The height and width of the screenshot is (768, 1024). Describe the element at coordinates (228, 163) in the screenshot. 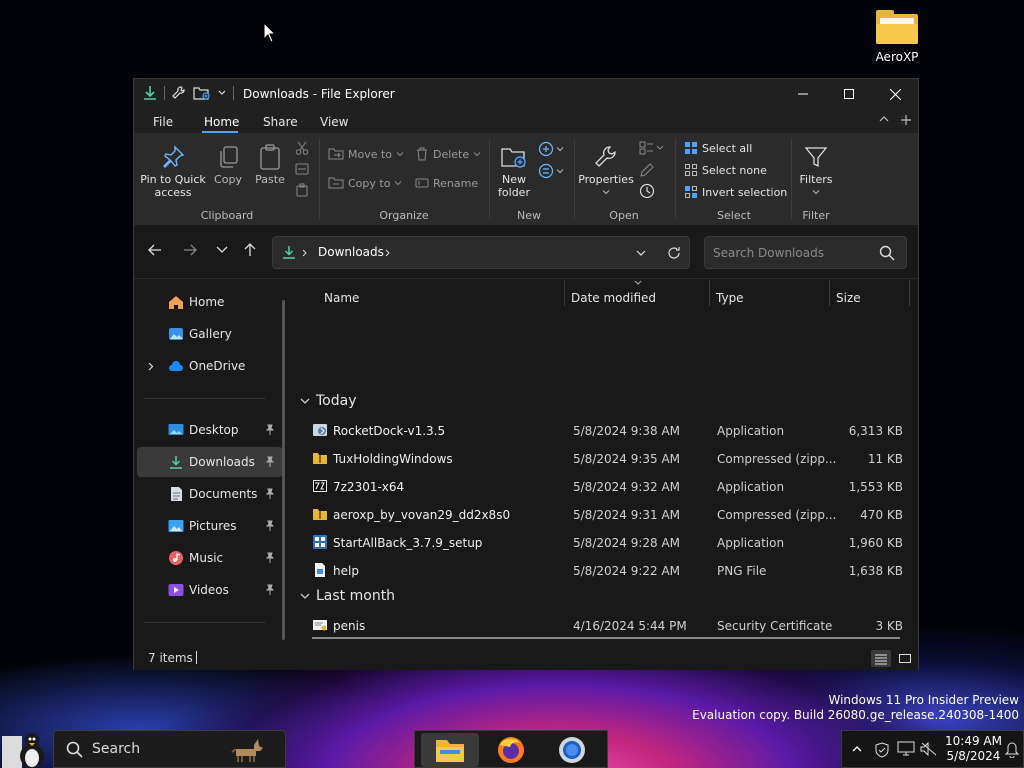

I see `copy-button: Copy` at that location.